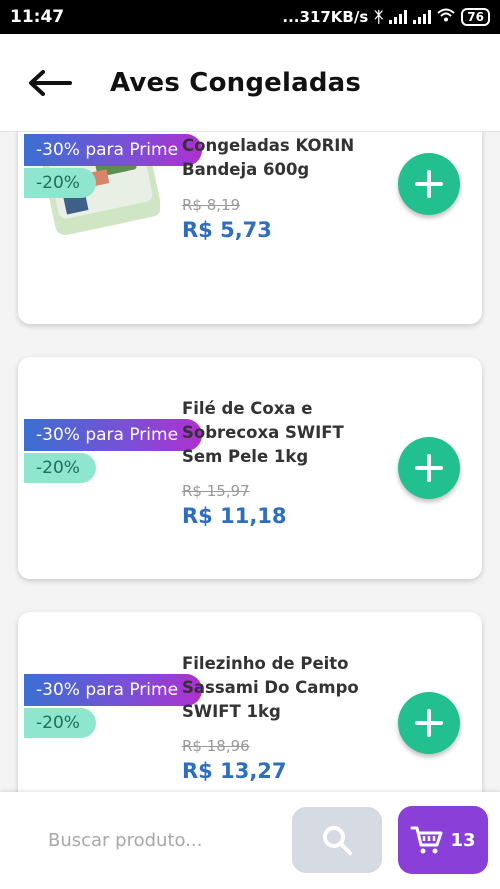  I want to click on bottom-bar: 13, so click(250, 840).